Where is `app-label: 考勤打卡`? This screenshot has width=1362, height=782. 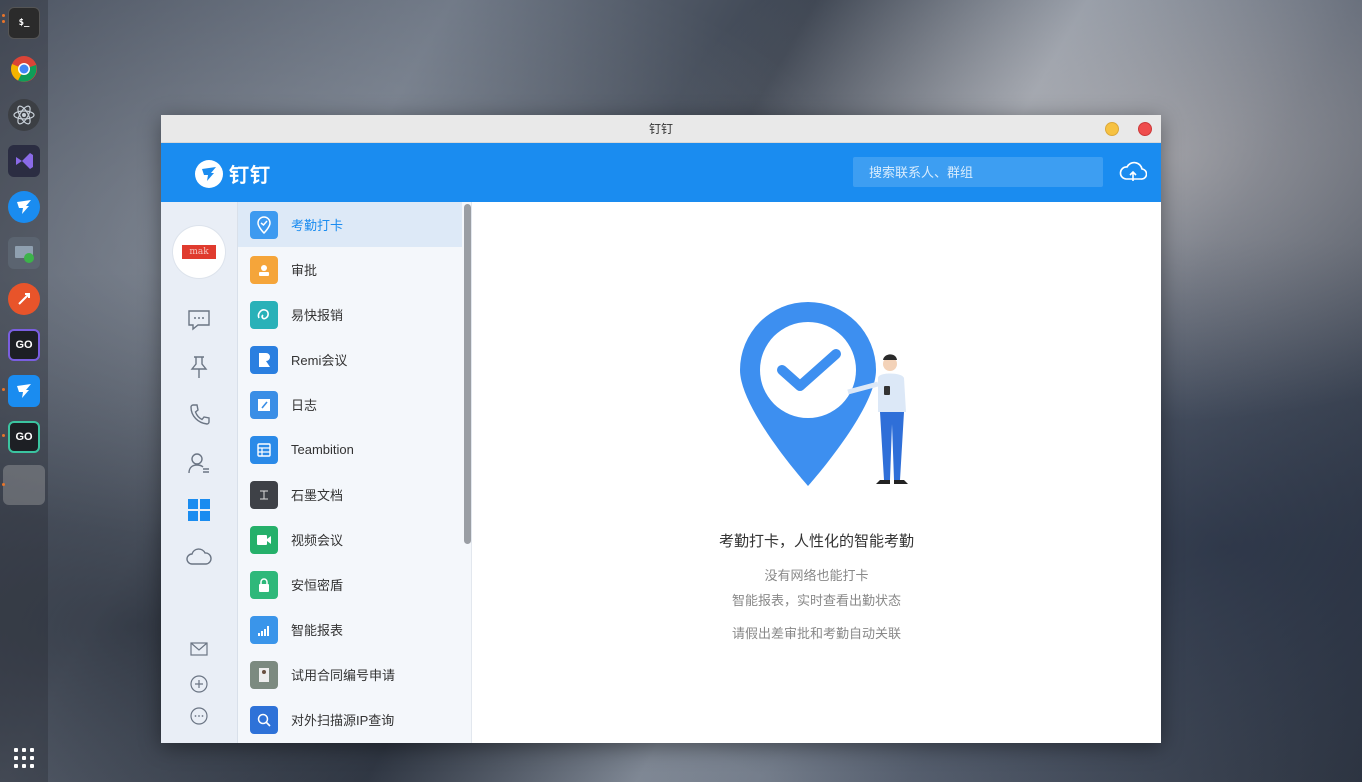 app-label: 考勤打卡 is located at coordinates (317, 225).